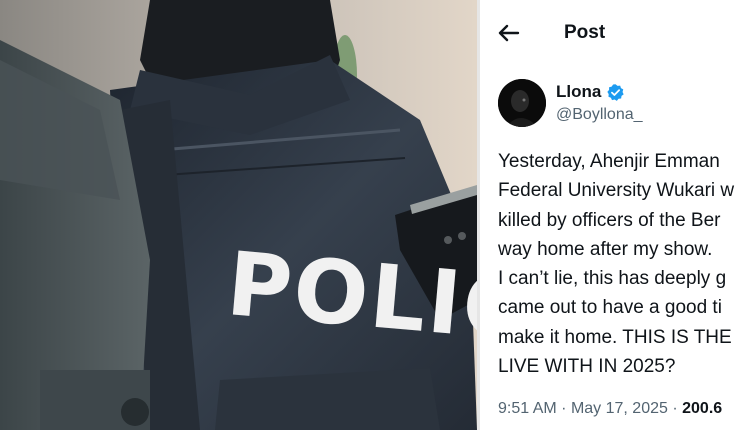  Describe the element at coordinates (615, 92) in the screenshot. I see `verified-badge-icon` at that location.